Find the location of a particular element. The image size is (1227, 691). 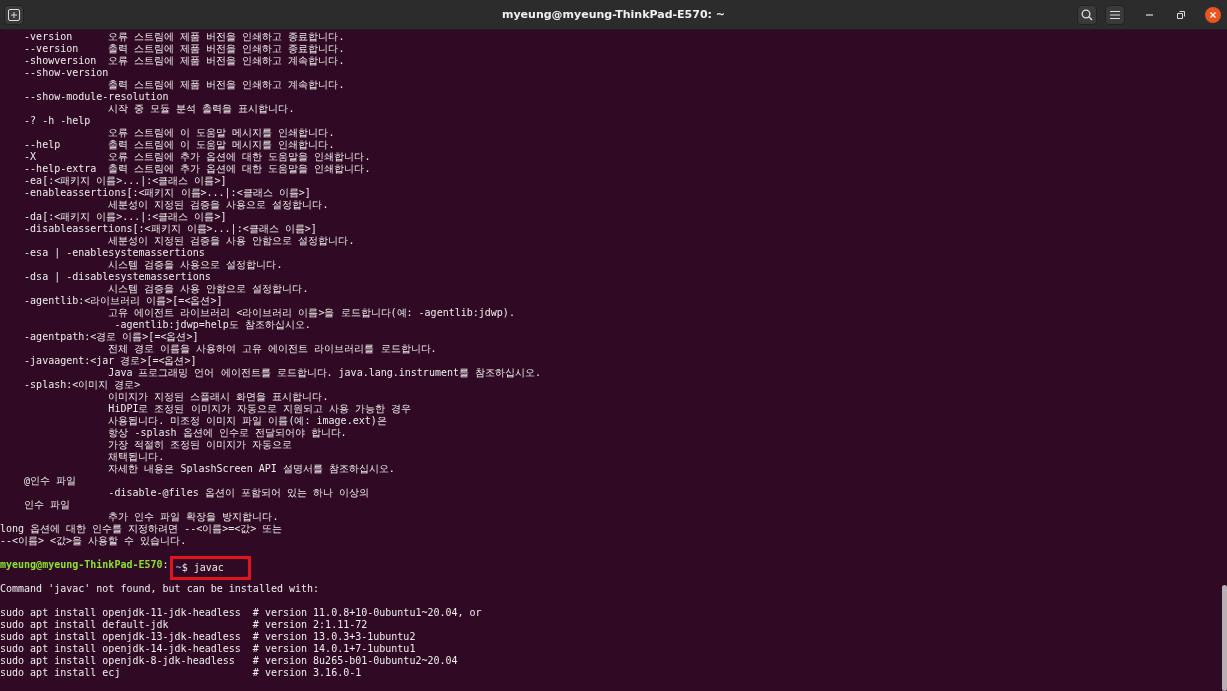

terminal-line: 전체 경로 이름을 사용하여 고유 에이전트 라이브러리를 로드합니다. is located at coordinates (272, 349).